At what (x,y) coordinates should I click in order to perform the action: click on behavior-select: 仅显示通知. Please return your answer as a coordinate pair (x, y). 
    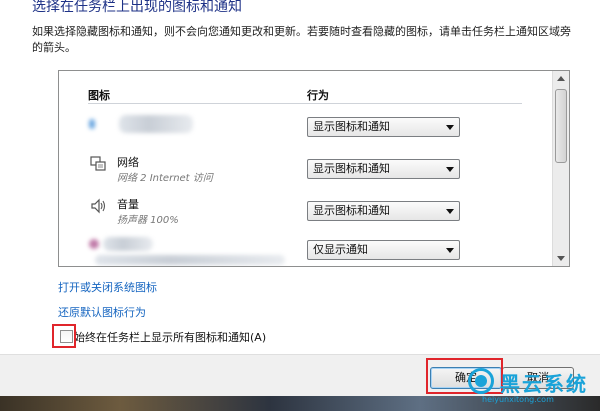
    Looking at the image, I should click on (383, 250).